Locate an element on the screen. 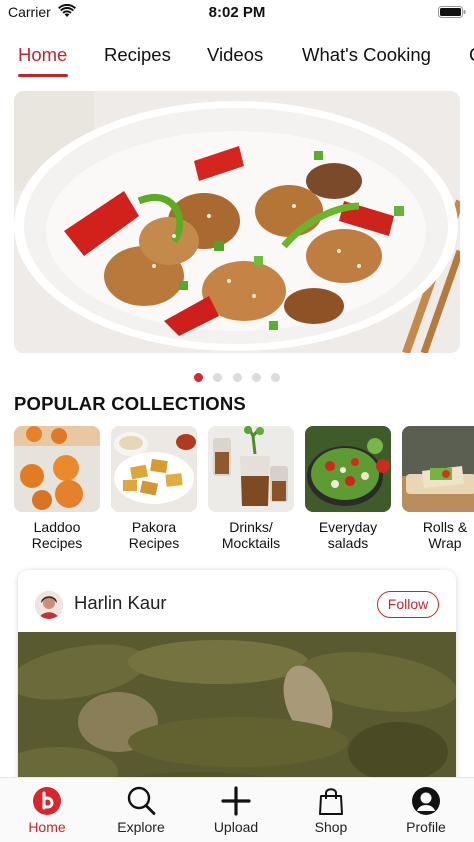  home-logo-icon is located at coordinates (47, 801).